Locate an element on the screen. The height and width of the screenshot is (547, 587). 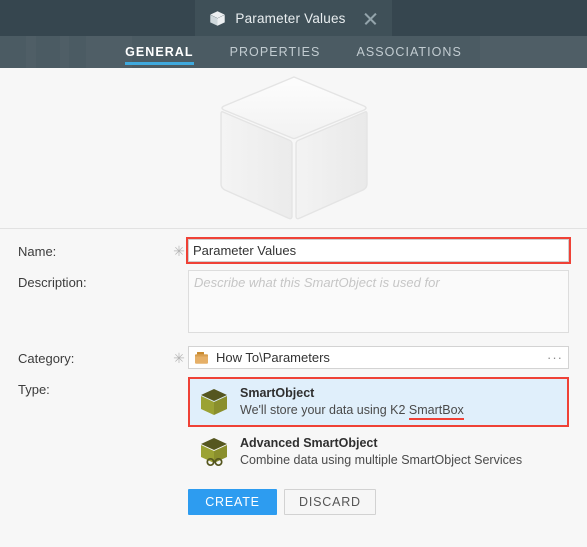
window-titlebar: Parameter Values is located at coordinates (293, 18).